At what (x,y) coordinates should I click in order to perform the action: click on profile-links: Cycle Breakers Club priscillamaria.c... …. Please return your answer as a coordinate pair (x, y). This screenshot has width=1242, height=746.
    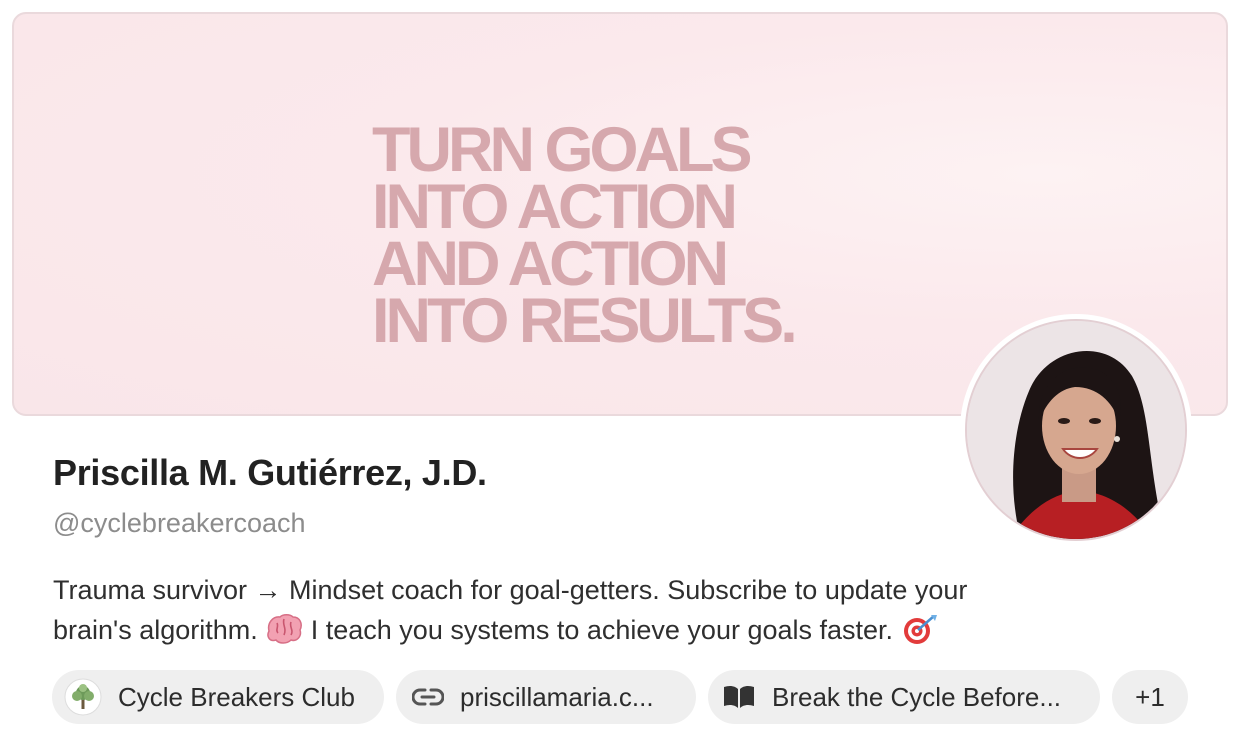
    Looking at the image, I should click on (620, 697).